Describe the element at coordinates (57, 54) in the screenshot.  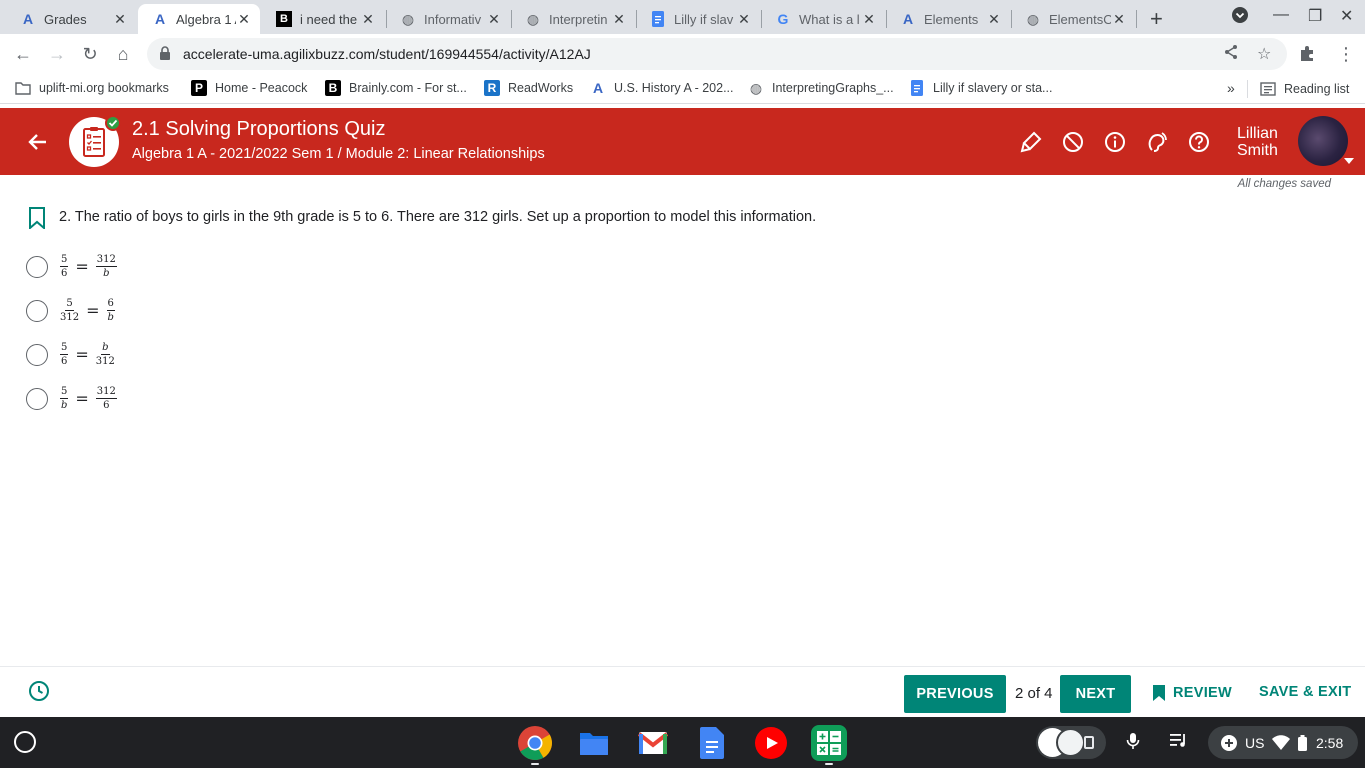
I see `forward-arrow-icon: →` at that location.